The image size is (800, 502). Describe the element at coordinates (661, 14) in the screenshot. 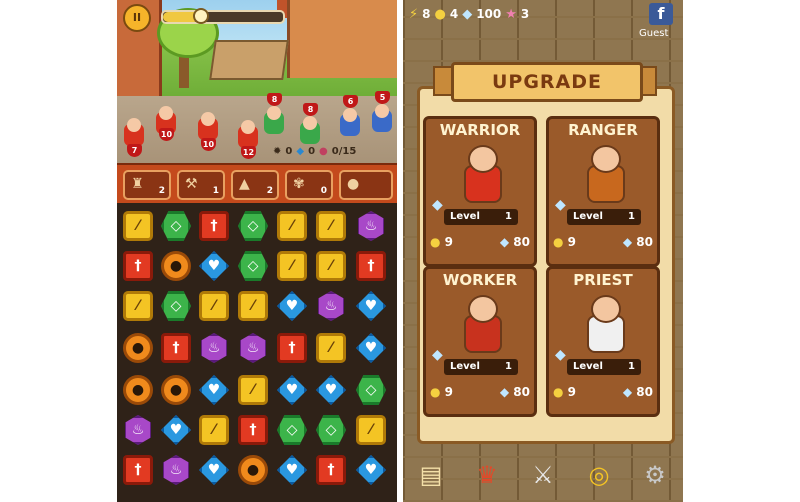

I see `facebook-button: f` at that location.